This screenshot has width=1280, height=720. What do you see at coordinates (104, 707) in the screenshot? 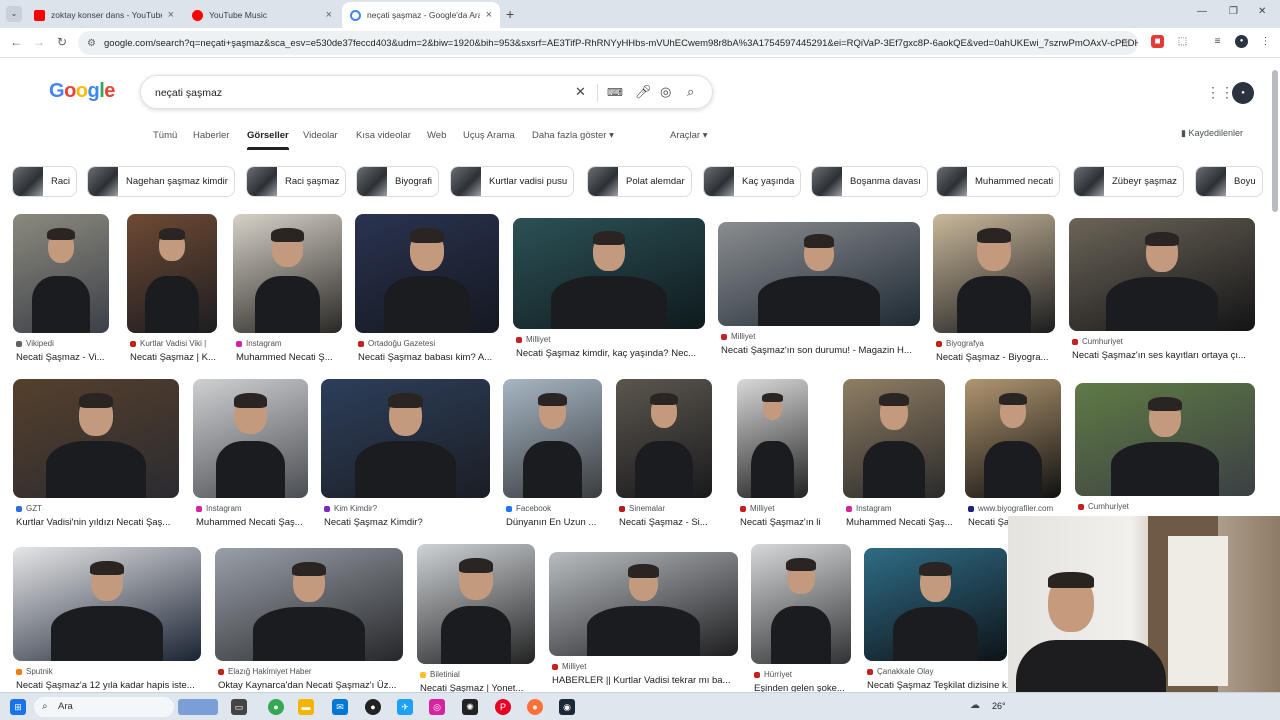
I see `taskbar-search: ⌕ Ara` at bounding box center [104, 707].